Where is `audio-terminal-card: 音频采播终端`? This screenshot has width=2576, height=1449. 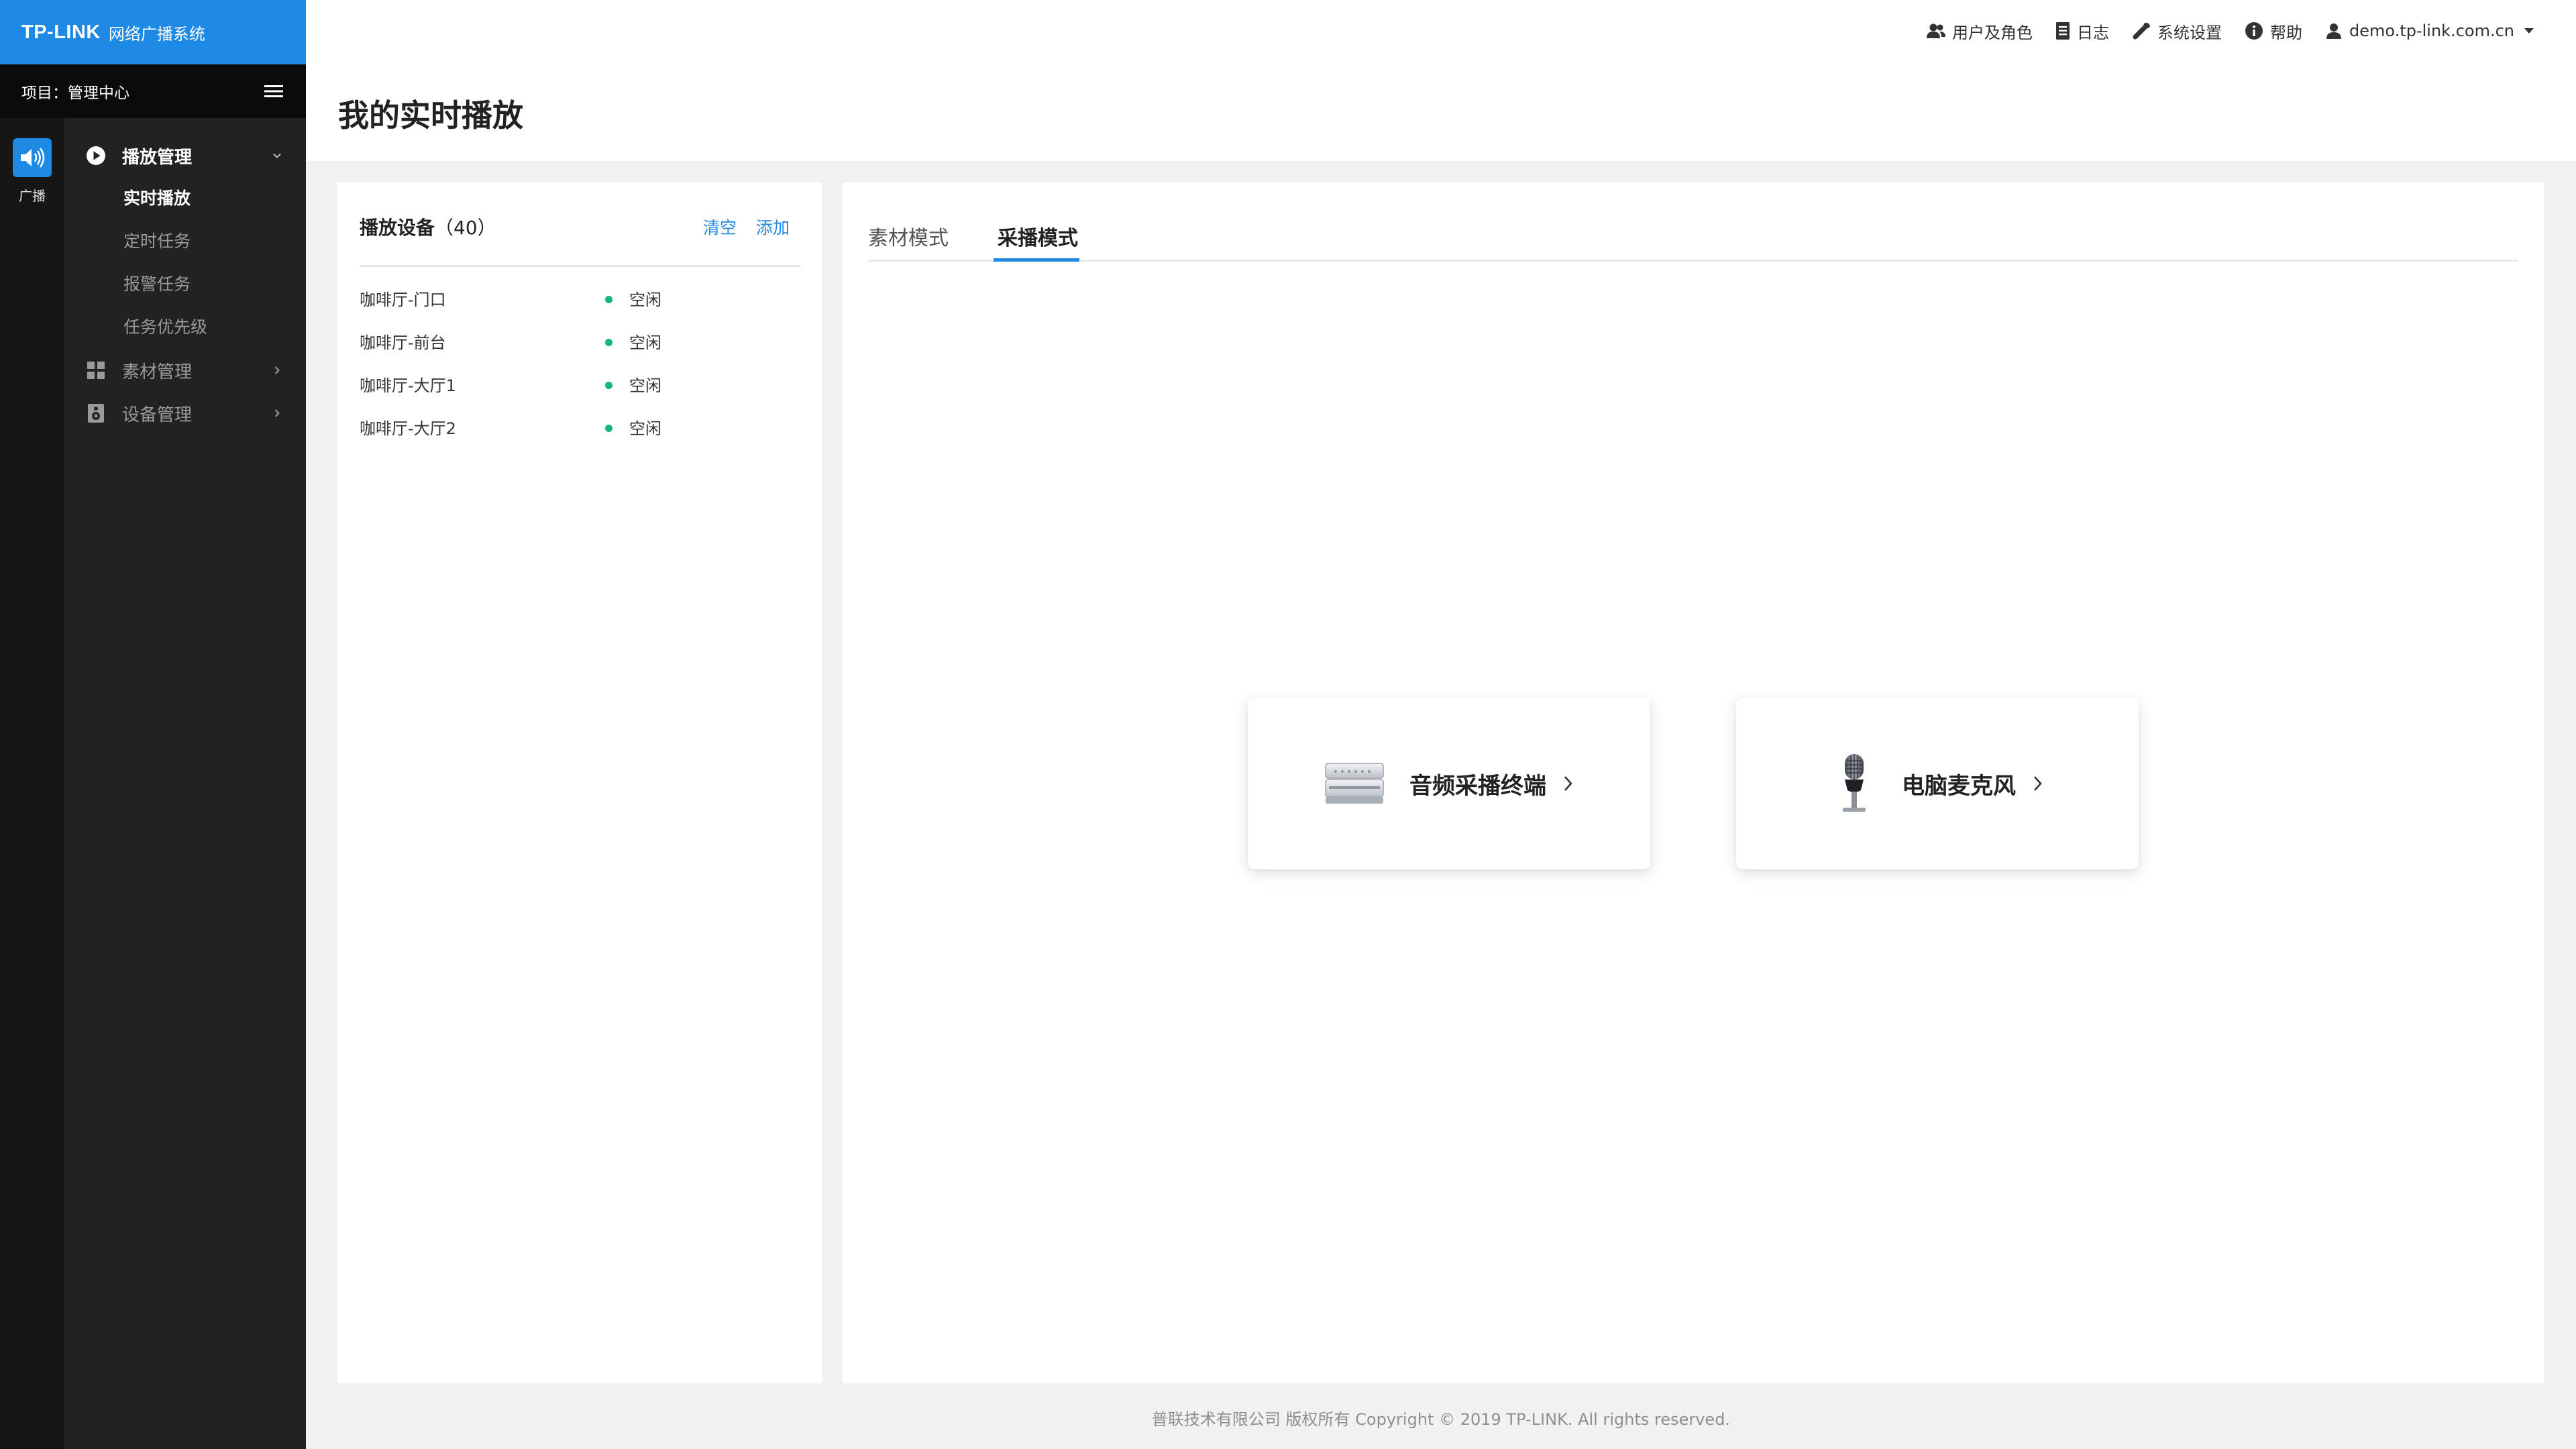 audio-terminal-card: 音频采播终端 is located at coordinates (1449, 783).